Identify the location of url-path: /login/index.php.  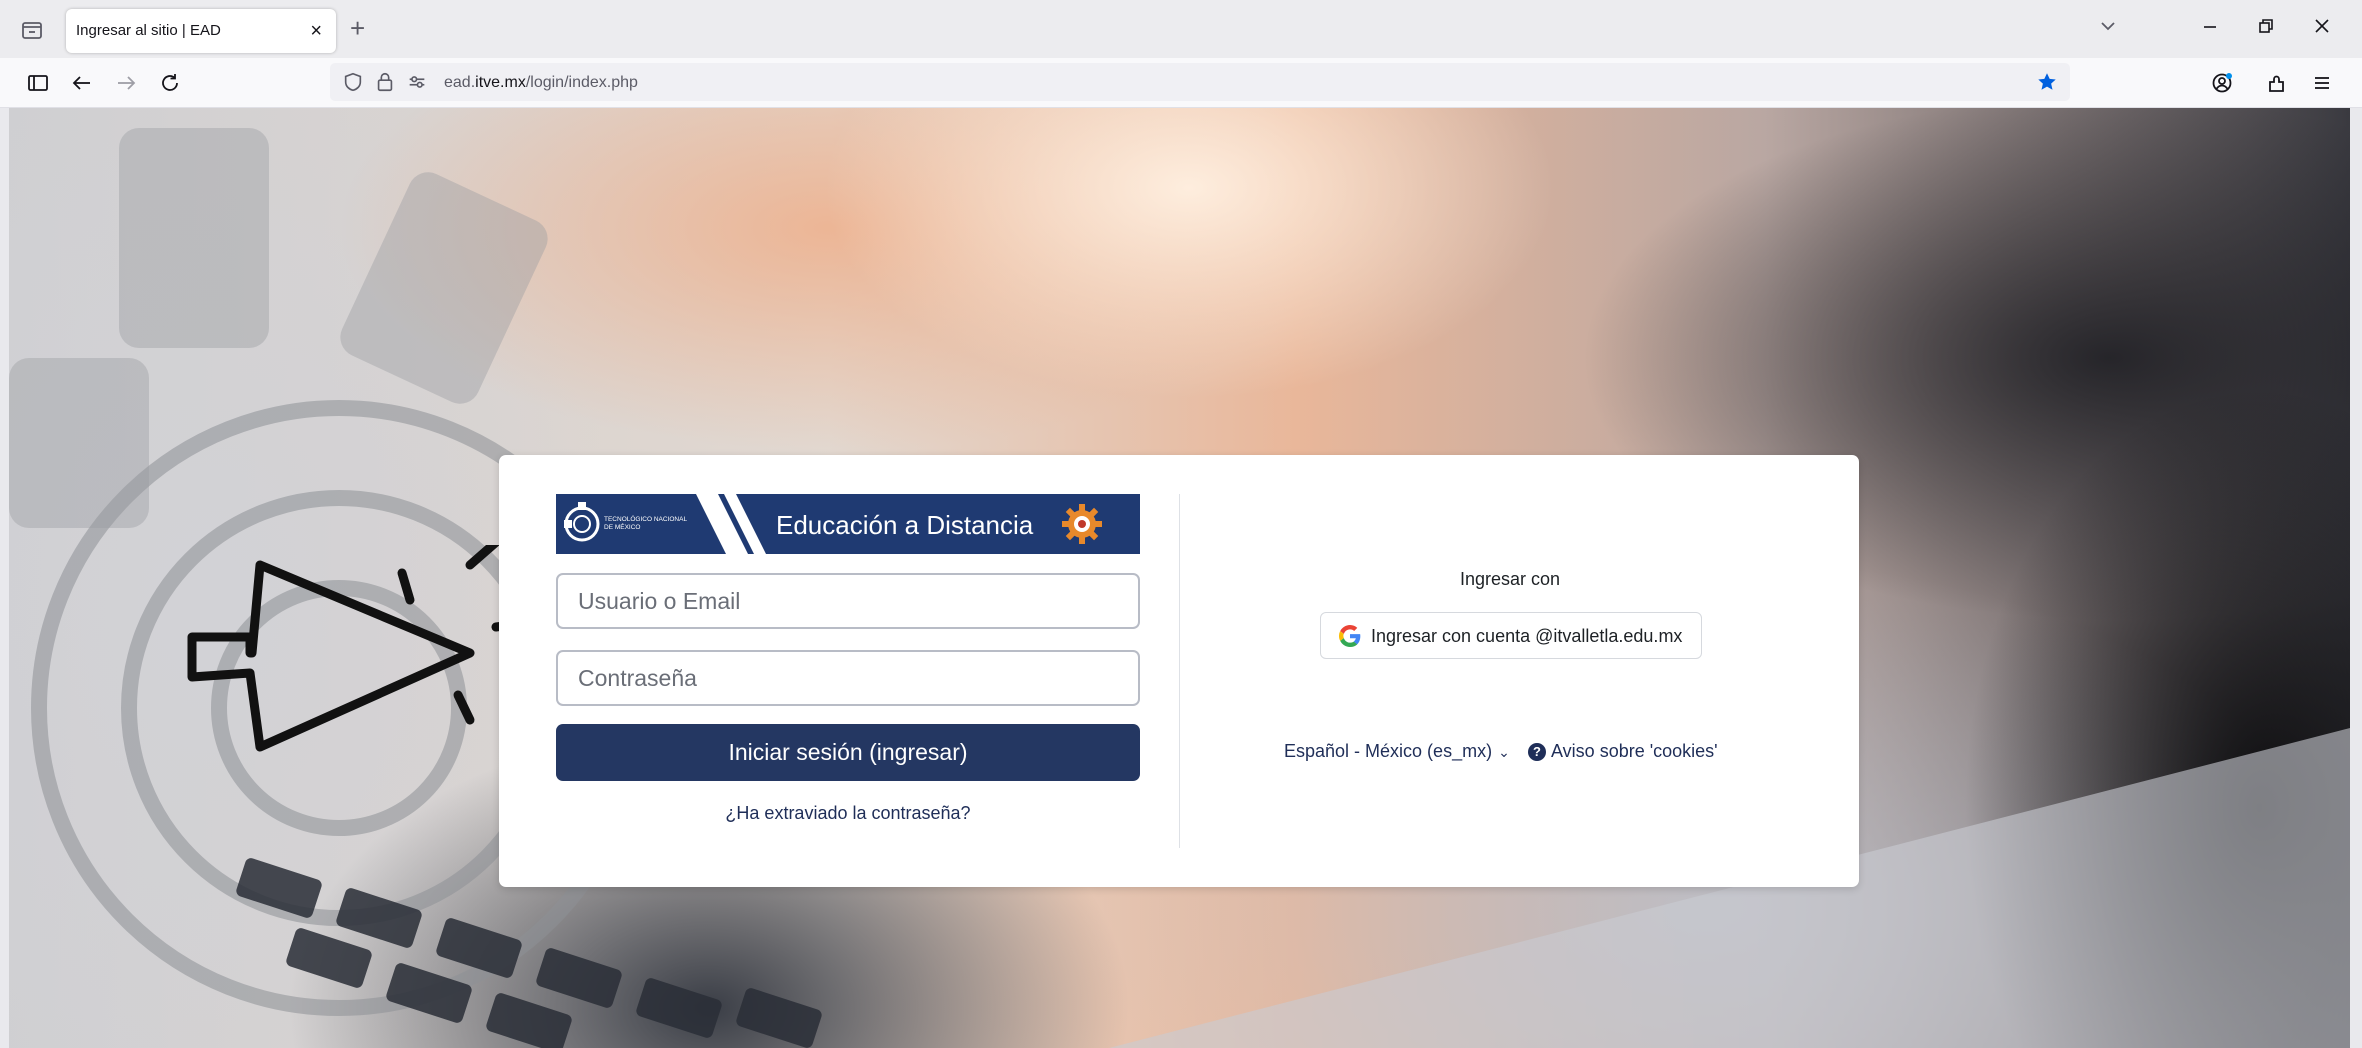
(581, 82).